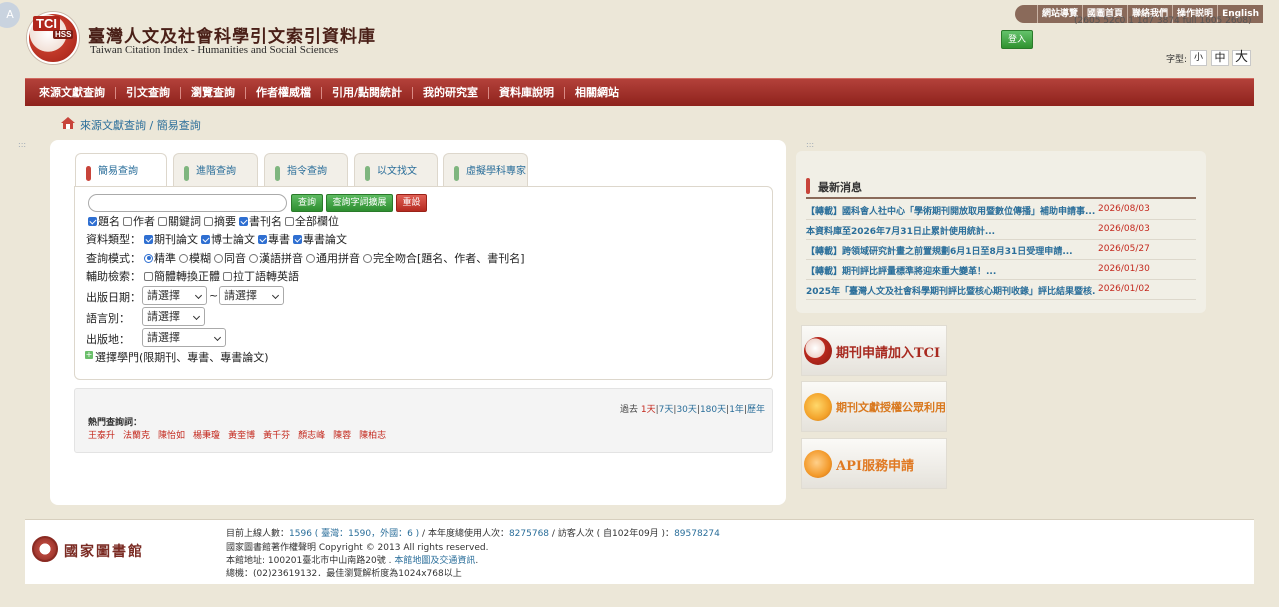 This screenshot has height=607, width=1279. What do you see at coordinates (736, 410) in the screenshot?
I see `period-1-year: 1年` at bounding box center [736, 410].